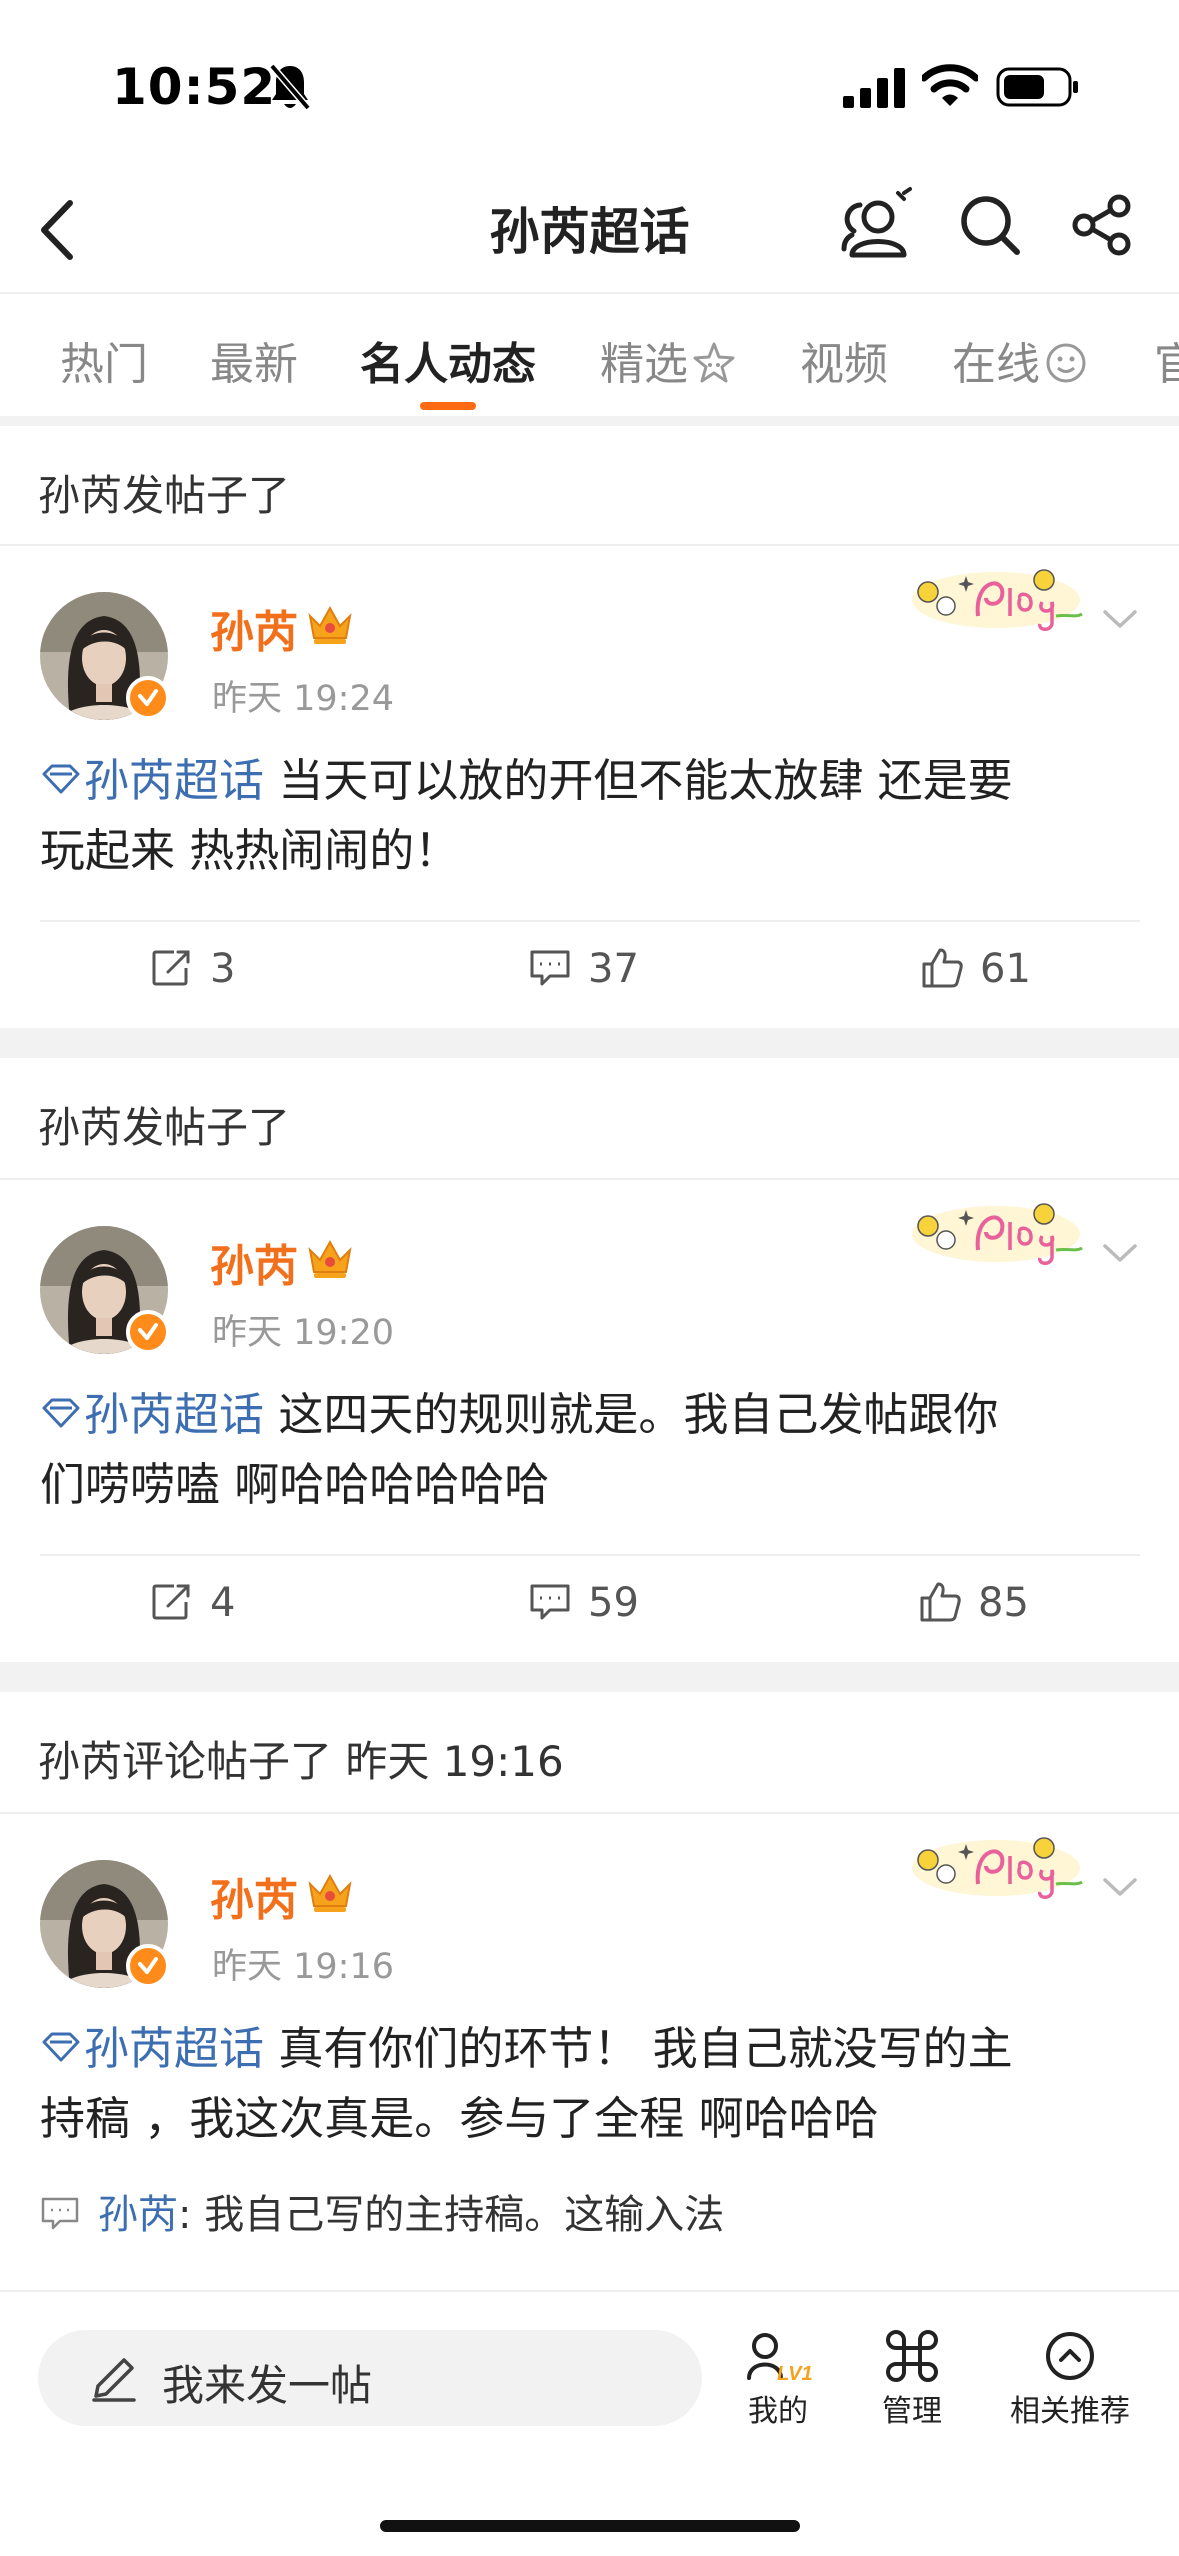 The width and height of the screenshot is (1179, 2556). What do you see at coordinates (589, 354) in the screenshot?
I see `tab-bar: 热门 最新 名人动态 精选 视频 在线 官` at bounding box center [589, 354].